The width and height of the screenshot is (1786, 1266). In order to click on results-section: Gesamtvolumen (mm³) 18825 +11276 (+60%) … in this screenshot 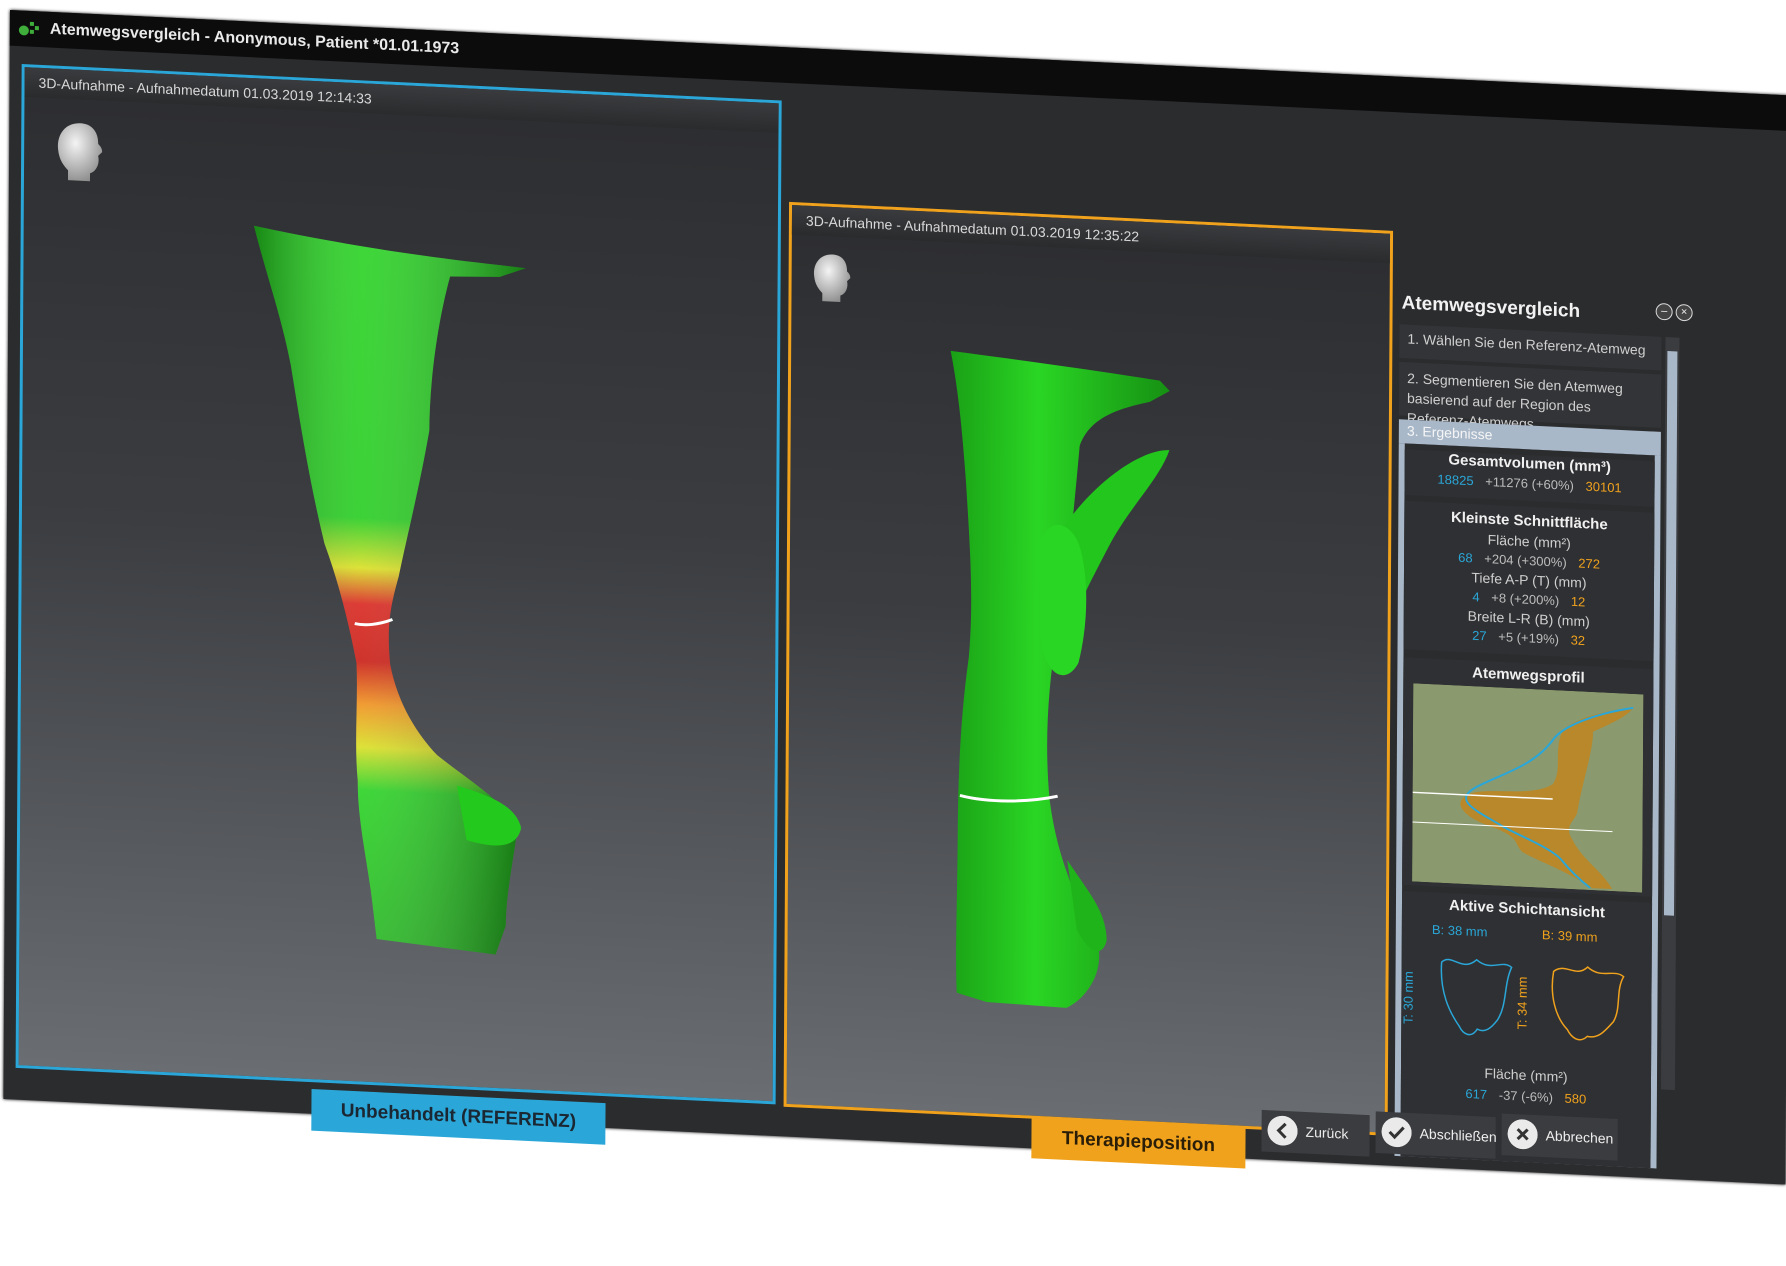, I will do `click(1527, 806)`.